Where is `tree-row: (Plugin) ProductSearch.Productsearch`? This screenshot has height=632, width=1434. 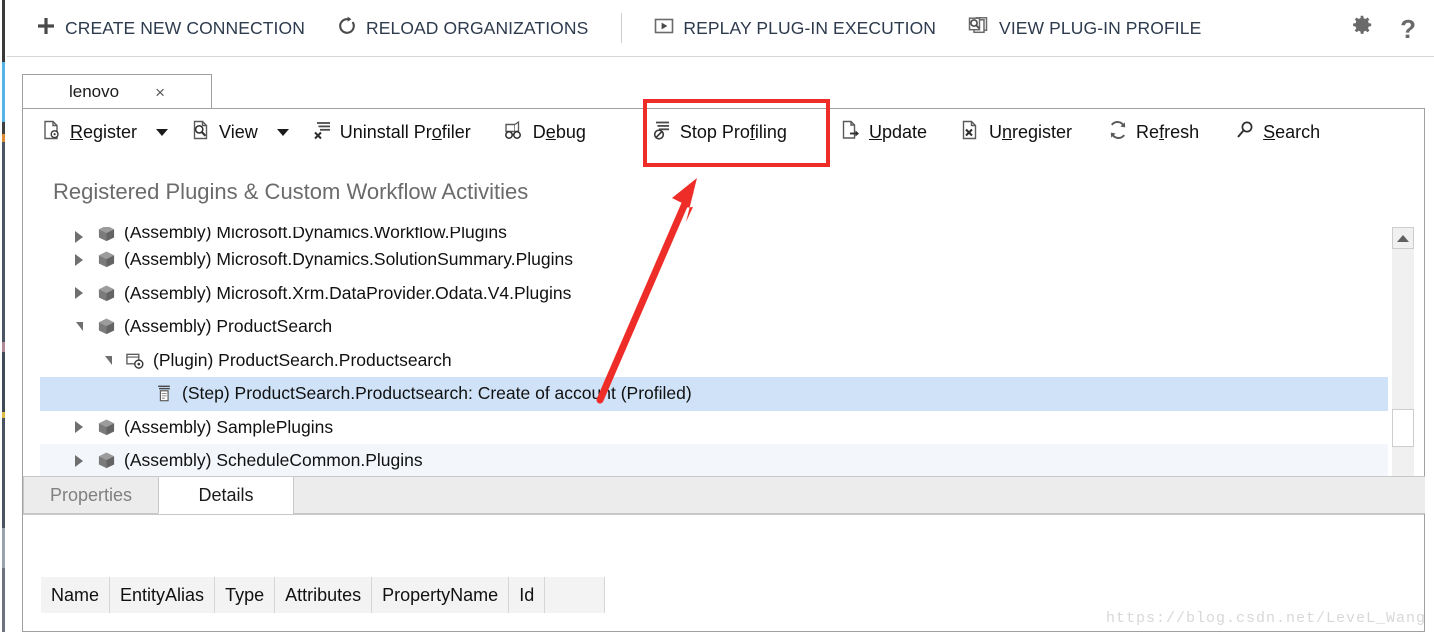
tree-row: (Plugin) ProductSearch.Productsearch is located at coordinates (714, 361).